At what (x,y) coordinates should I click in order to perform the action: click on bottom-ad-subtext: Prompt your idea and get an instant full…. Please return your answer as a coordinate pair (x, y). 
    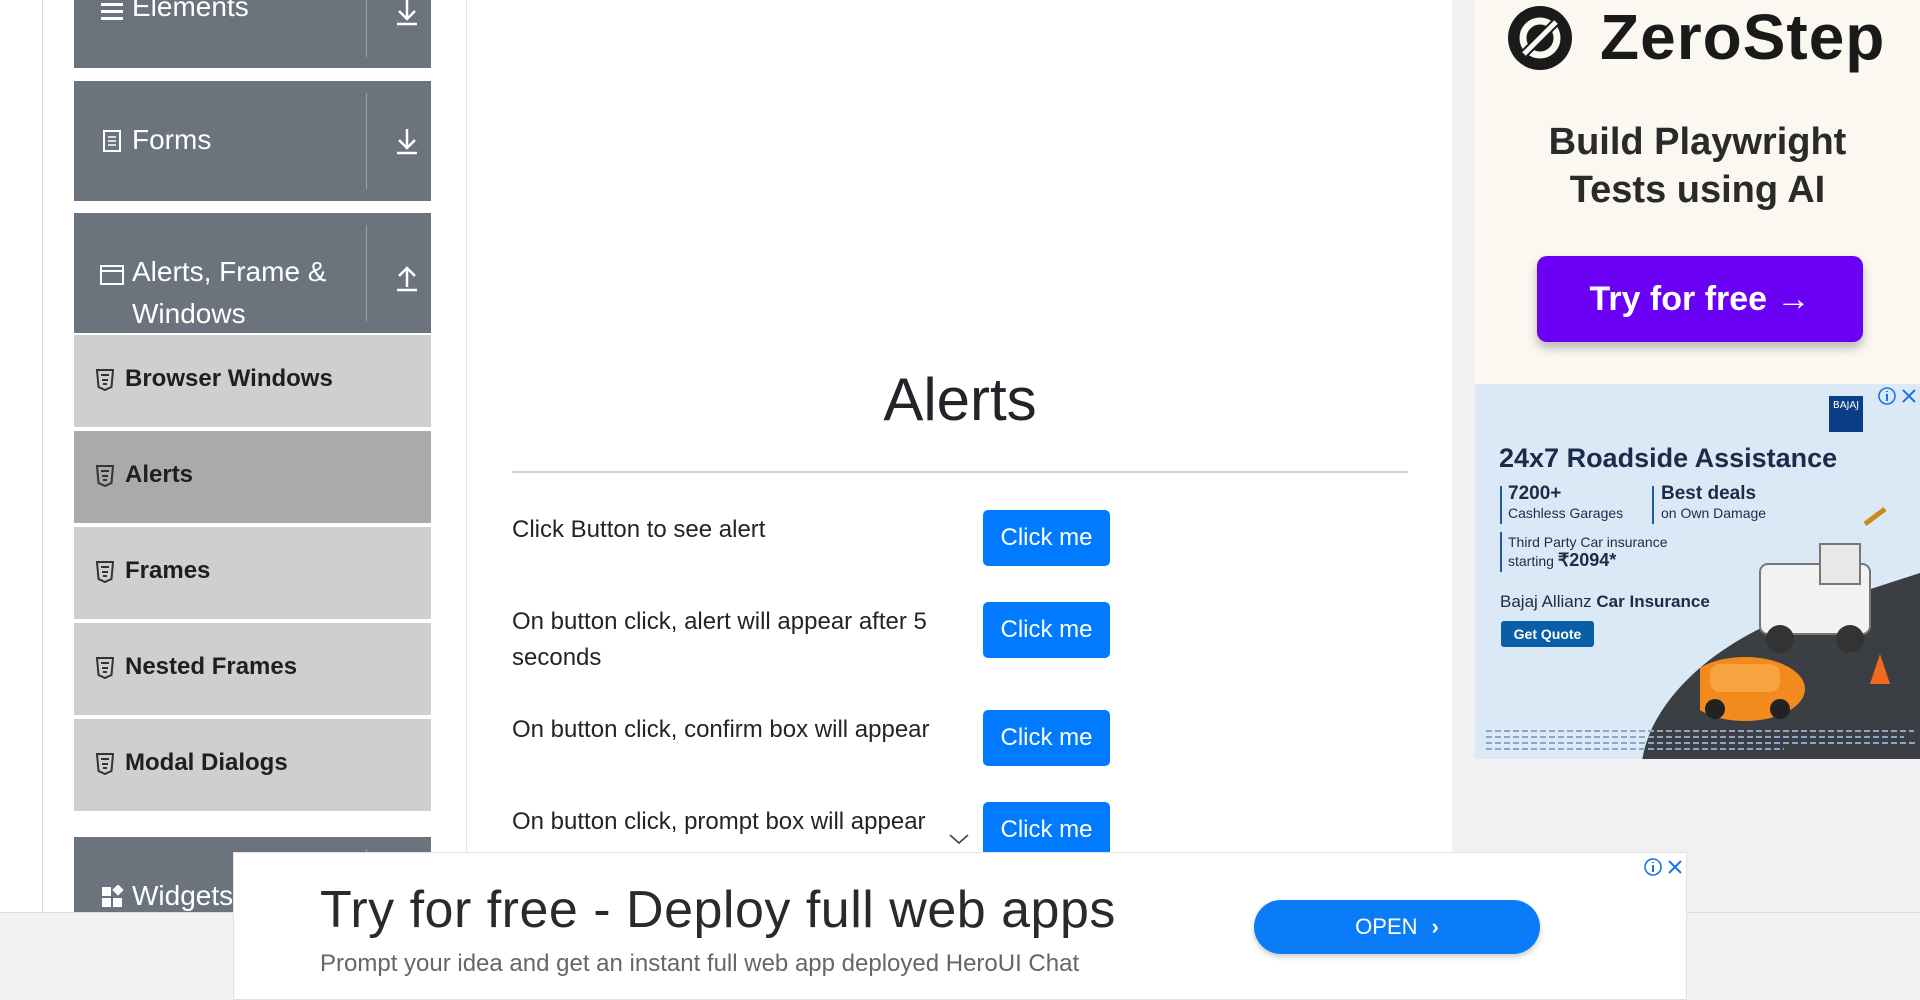
    Looking at the image, I should click on (700, 963).